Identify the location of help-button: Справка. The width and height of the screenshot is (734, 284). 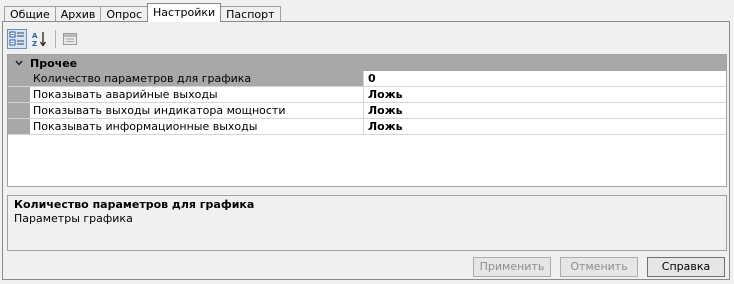
(686, 267).